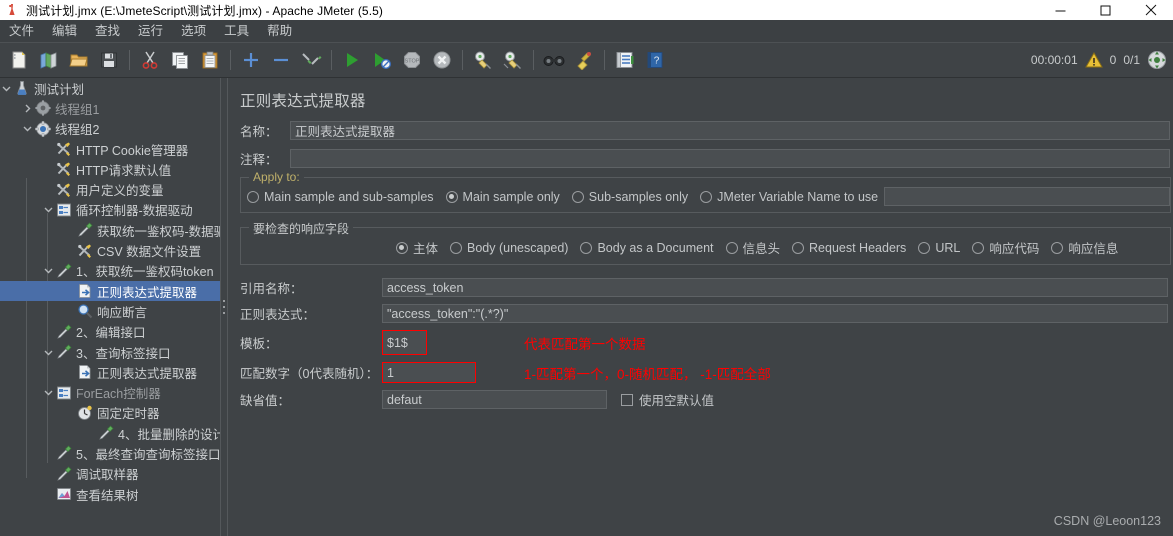 This screenshot has height=536, width=1173. Describe the element at coordinates (429, 372) in the screenshot. I see `match-number-input` at that location.